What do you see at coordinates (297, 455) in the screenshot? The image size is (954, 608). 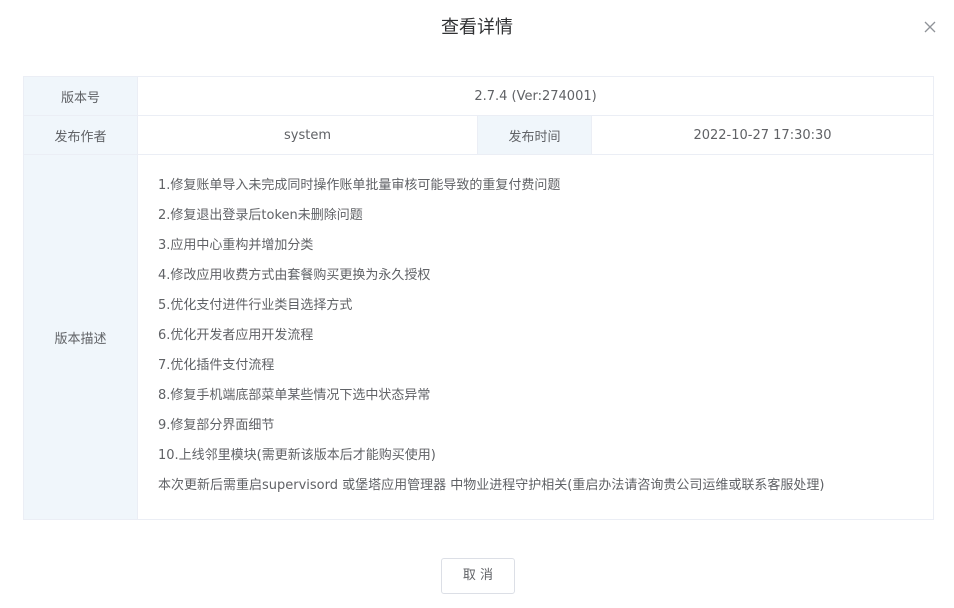 I see `description-line: 10.上线邻里模块(需更新该版本后才能购买使用)` at bounding box center [297, 455].